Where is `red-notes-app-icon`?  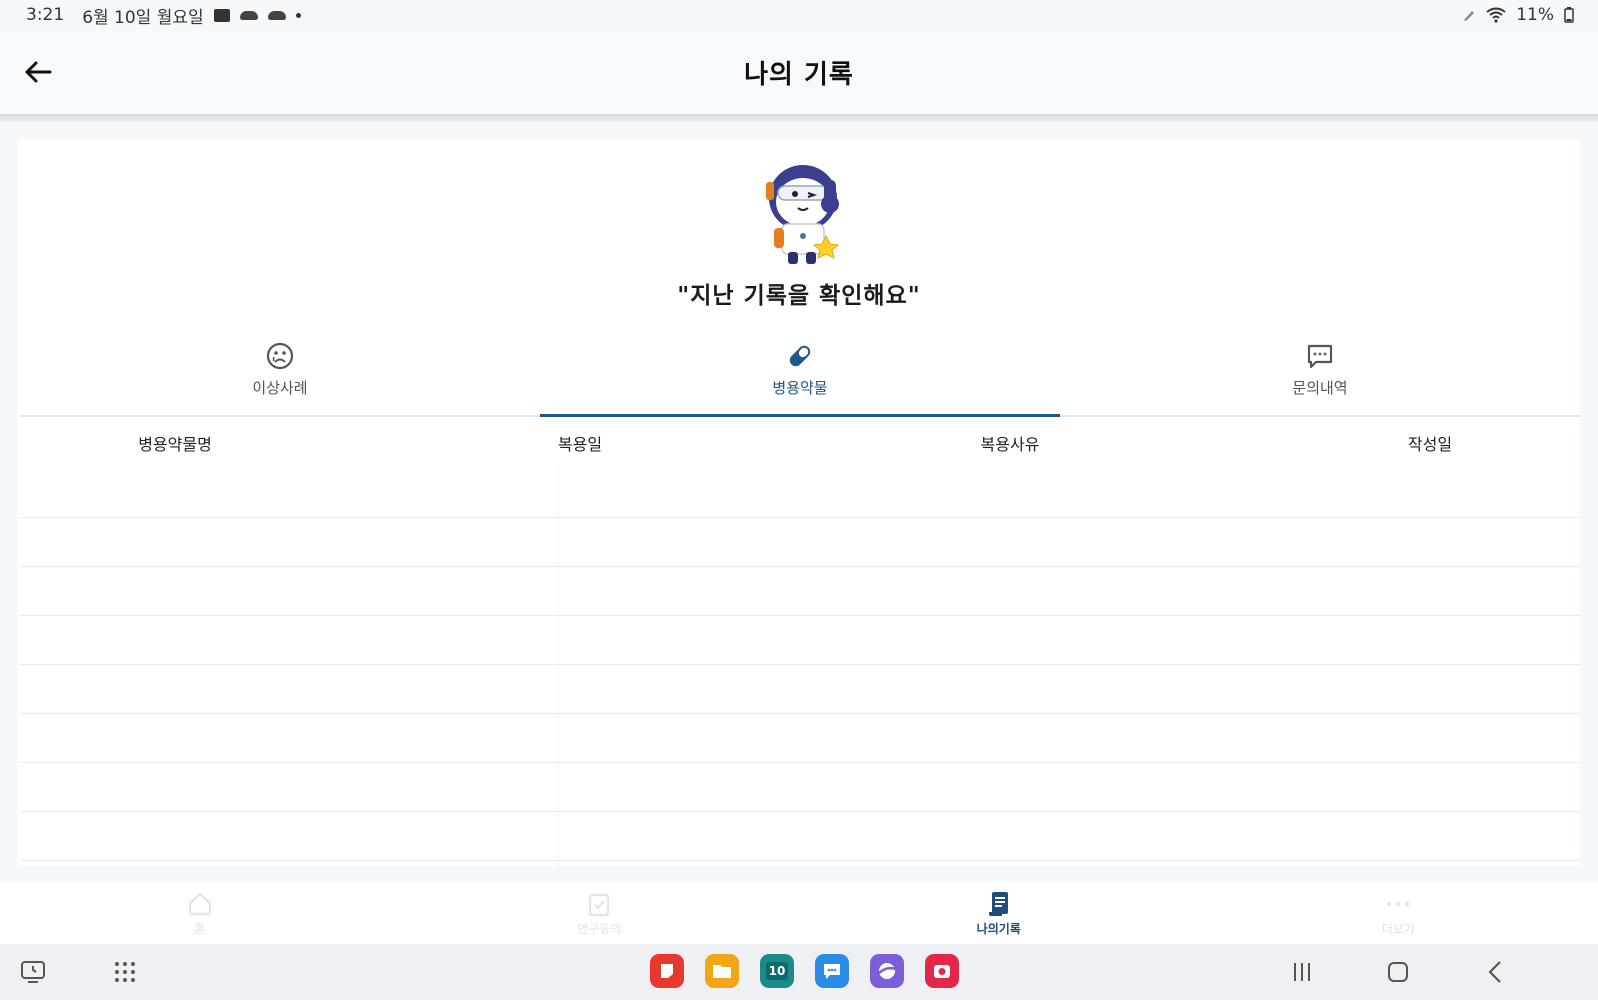 red-notes-app-icon is located at coordinates (667, 971).